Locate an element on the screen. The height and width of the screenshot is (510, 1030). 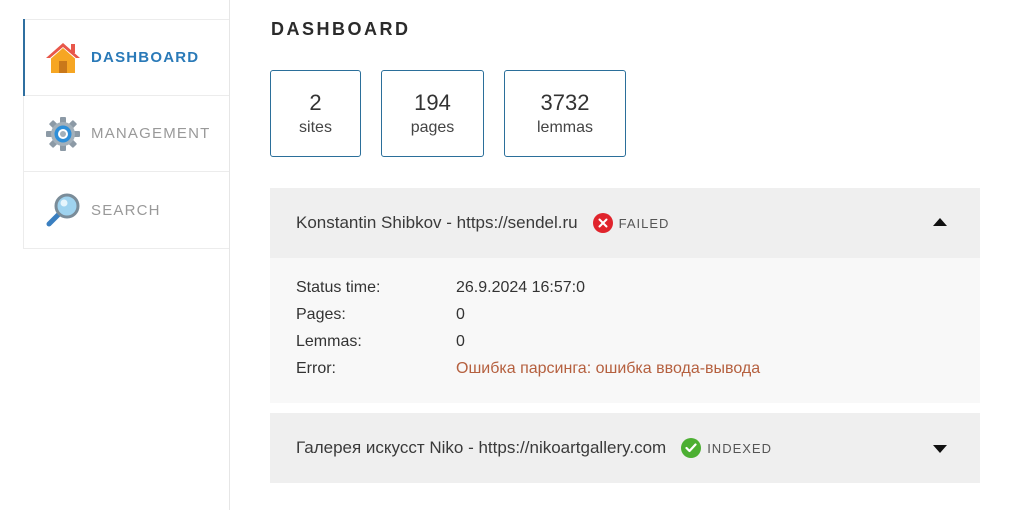
detail-key: Pages: is located at coordinates (321, 314).